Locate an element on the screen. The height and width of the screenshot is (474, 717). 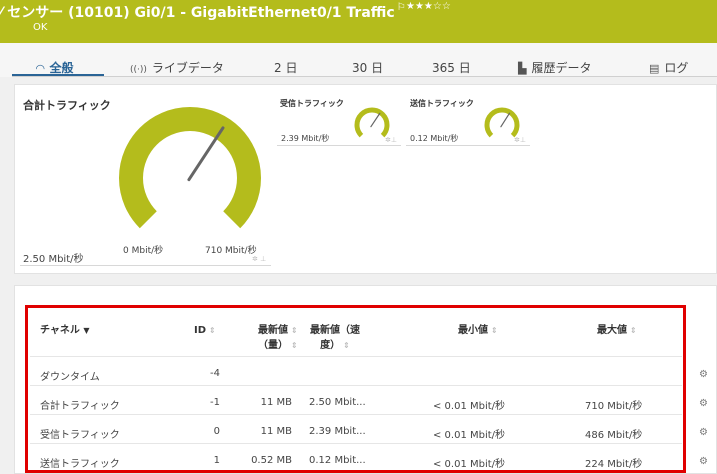
rx-gauge-settings-icon: ✲⊥ is located at coordinates (391, 140).